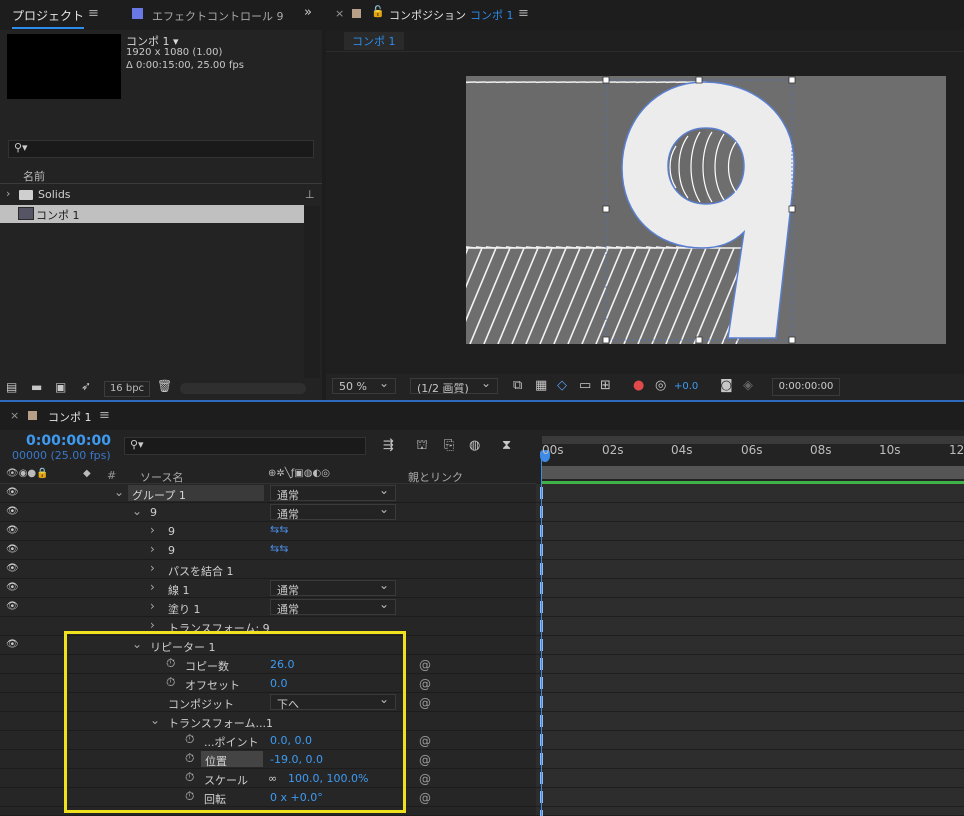 This screenshot has height=816, width=964. What do you see at coordinates (506, 445) in the screenshot?
I see `graph-editor-icon: ⧗` at bounding box center [506, 445].